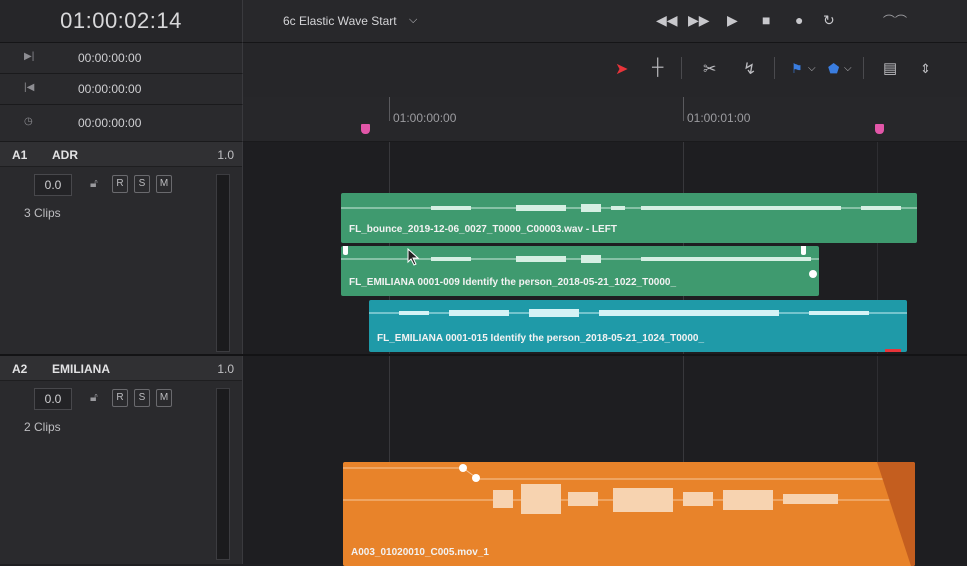 Image resolution: width=967 pixels, height=566 pixels. I want to click on track-title-bar: A2 EMILIANA 1.0, so click(121, 368).